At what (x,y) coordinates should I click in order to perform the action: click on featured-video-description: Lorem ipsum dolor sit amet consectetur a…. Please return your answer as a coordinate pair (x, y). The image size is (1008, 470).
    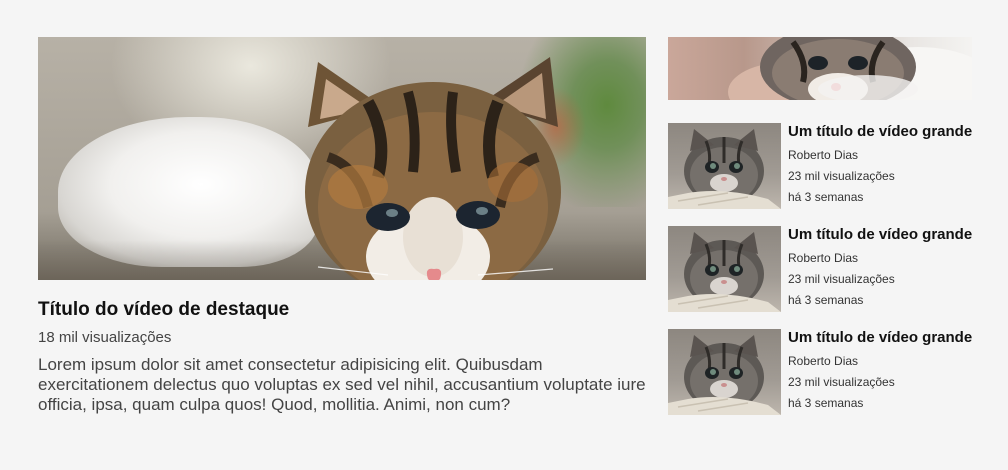
    Looking at the image, I should click on (342, 384).